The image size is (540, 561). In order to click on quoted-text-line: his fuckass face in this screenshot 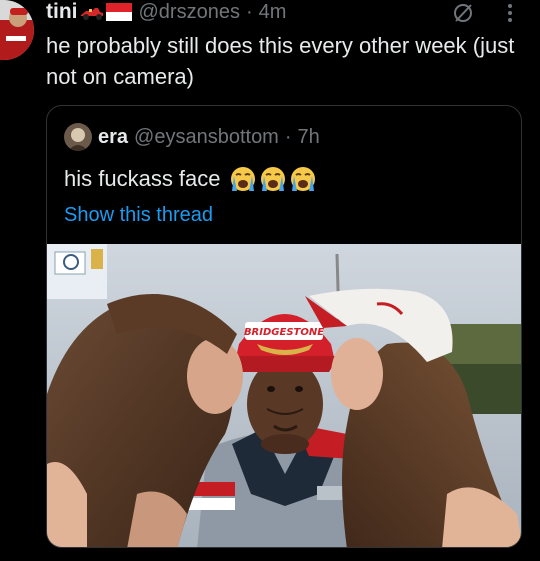, I will do `click(190, 179)`.